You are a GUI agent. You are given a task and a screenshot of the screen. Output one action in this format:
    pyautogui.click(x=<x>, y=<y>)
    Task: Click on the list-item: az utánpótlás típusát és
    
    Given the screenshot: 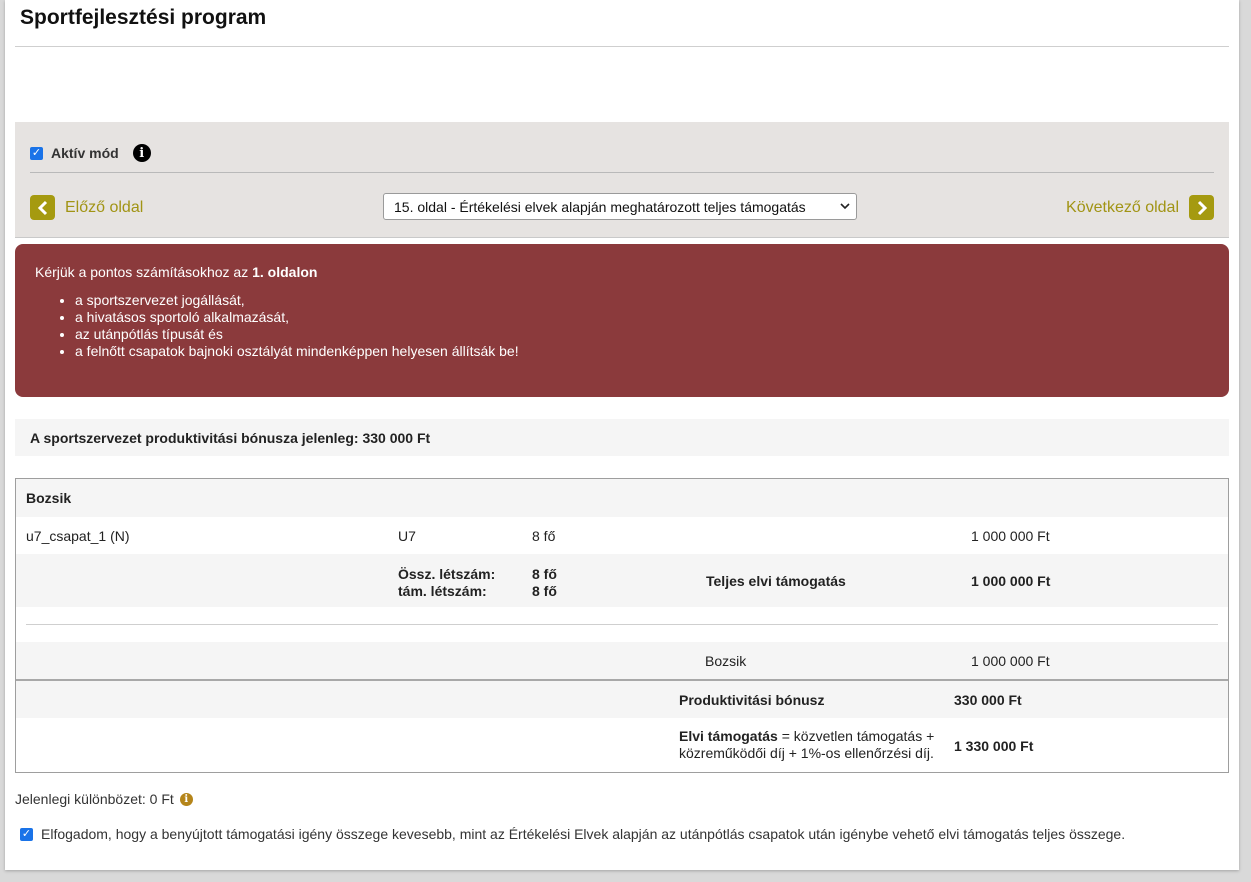 What is the action you would take?
    pyautogui.click(x=642, y=334)
    